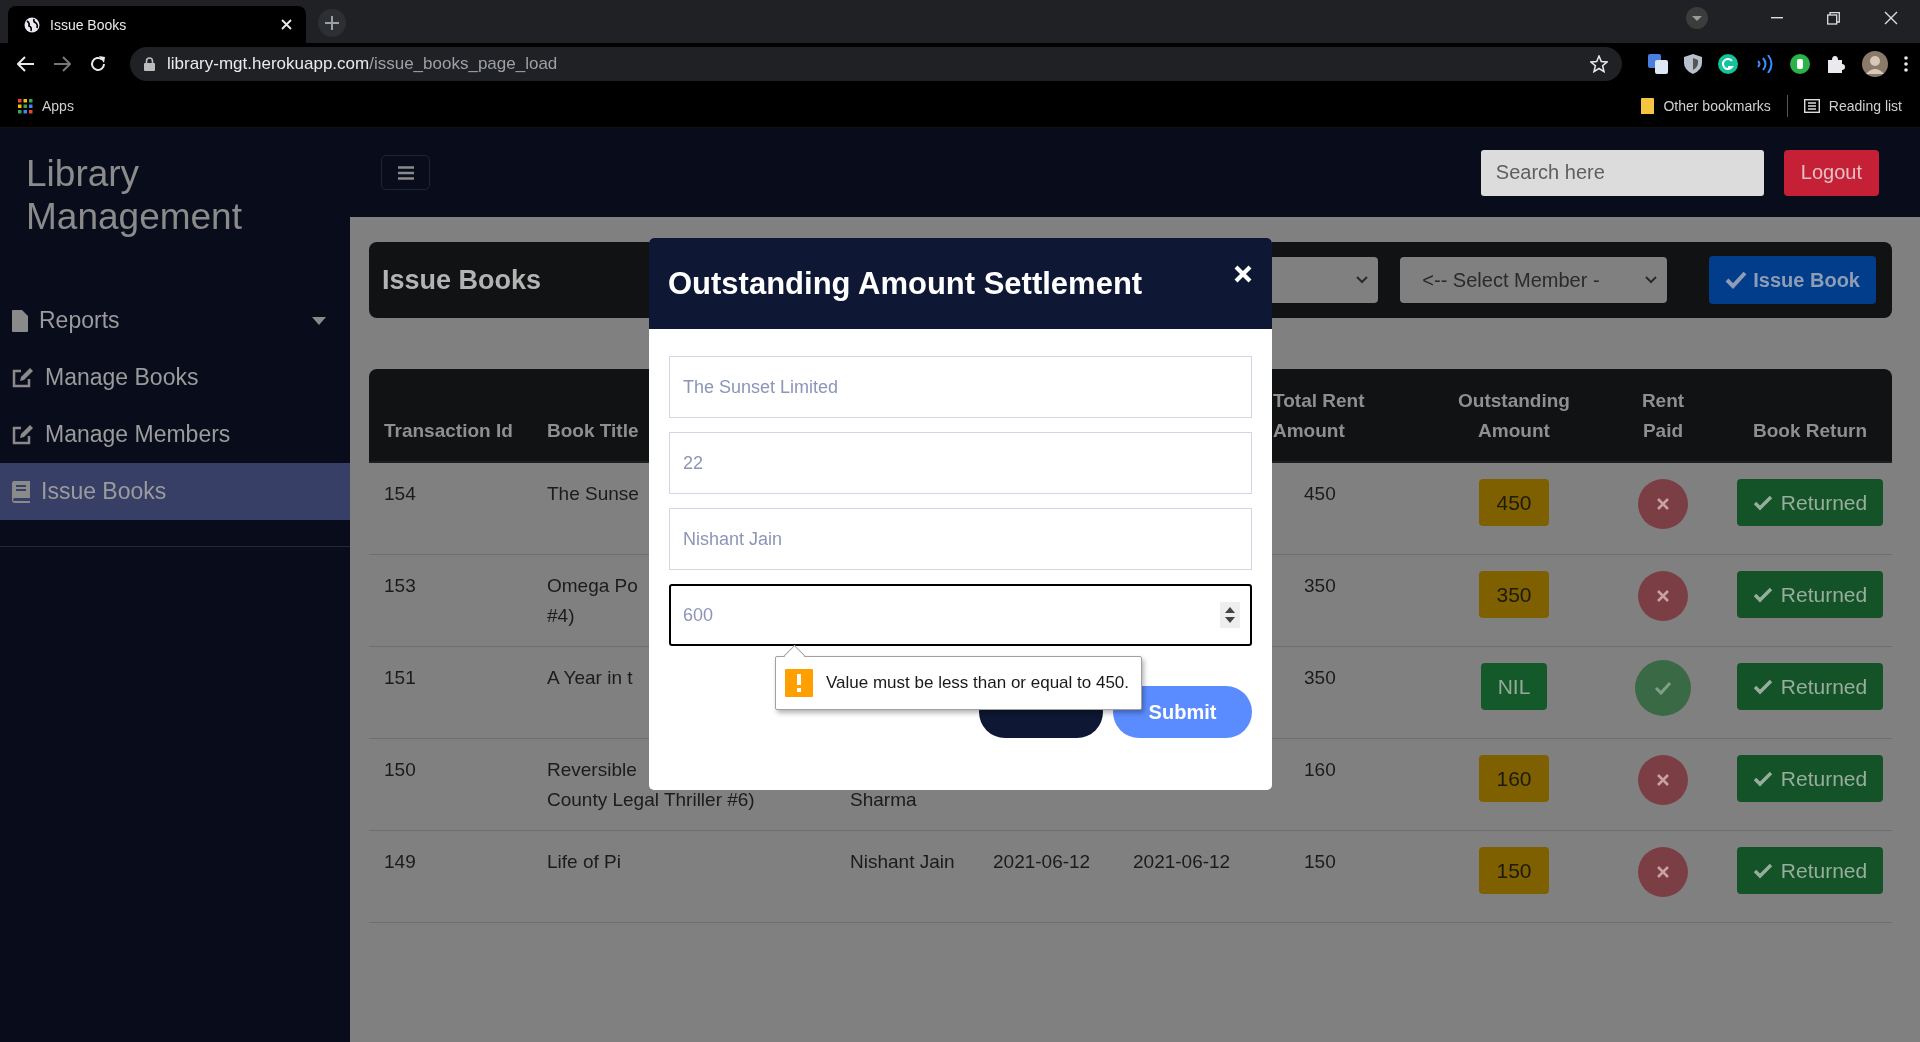 This screenshot has height=1042, width=1920. I want to click on apps-grid-icon, so click(25, 106).